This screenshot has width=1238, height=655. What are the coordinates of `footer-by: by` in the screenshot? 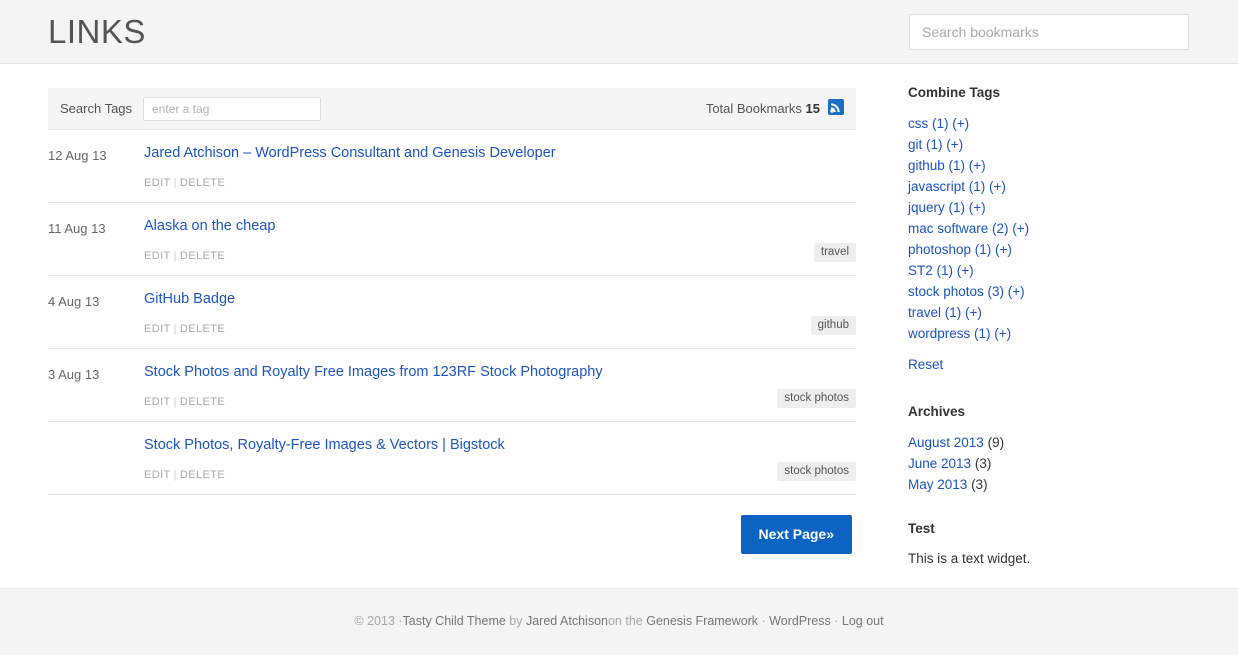 It's located at (515, 621).